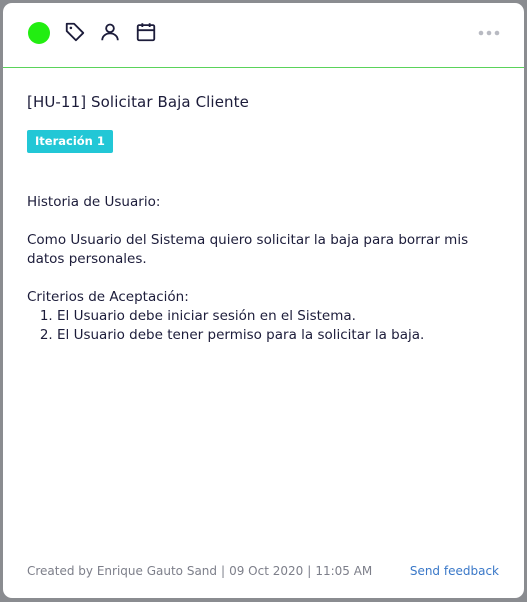 This screenshot has width=527, height=602. What do you see at coordinates (94, 202) in the screenshot?
I see `description-heading: Historia de Usuario:` at bounding box center [94, 202].